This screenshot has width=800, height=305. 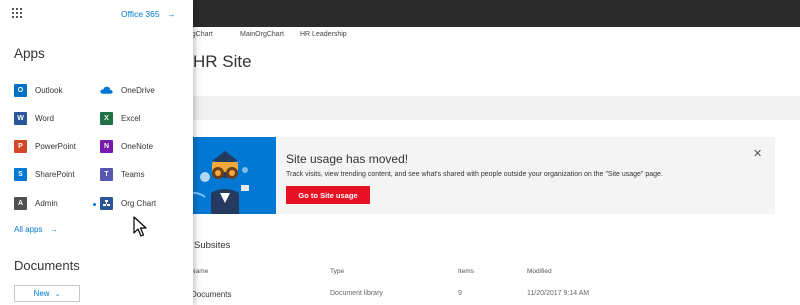 What do you see at coordinates (133, 174) in the screenshot?
I see `app-label: Teams` at bounding box center [133, 174].